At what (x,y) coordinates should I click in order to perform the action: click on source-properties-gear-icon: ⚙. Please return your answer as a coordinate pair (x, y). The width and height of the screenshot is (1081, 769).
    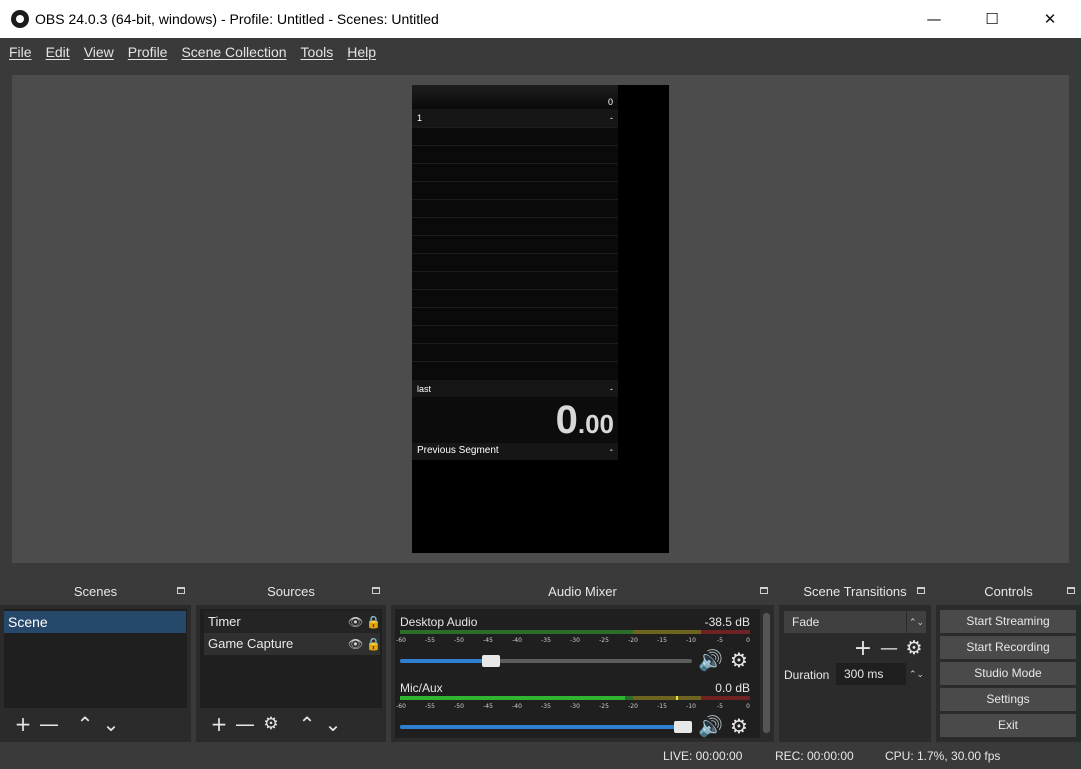
    Looking at the image, I should click on (271, 724).